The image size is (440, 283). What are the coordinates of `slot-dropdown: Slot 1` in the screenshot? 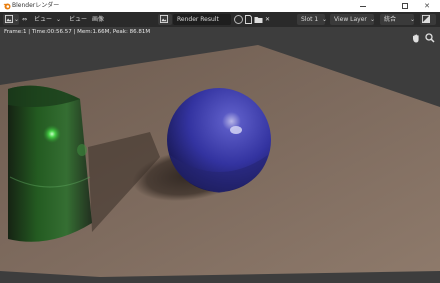 It's located at (311, 19).